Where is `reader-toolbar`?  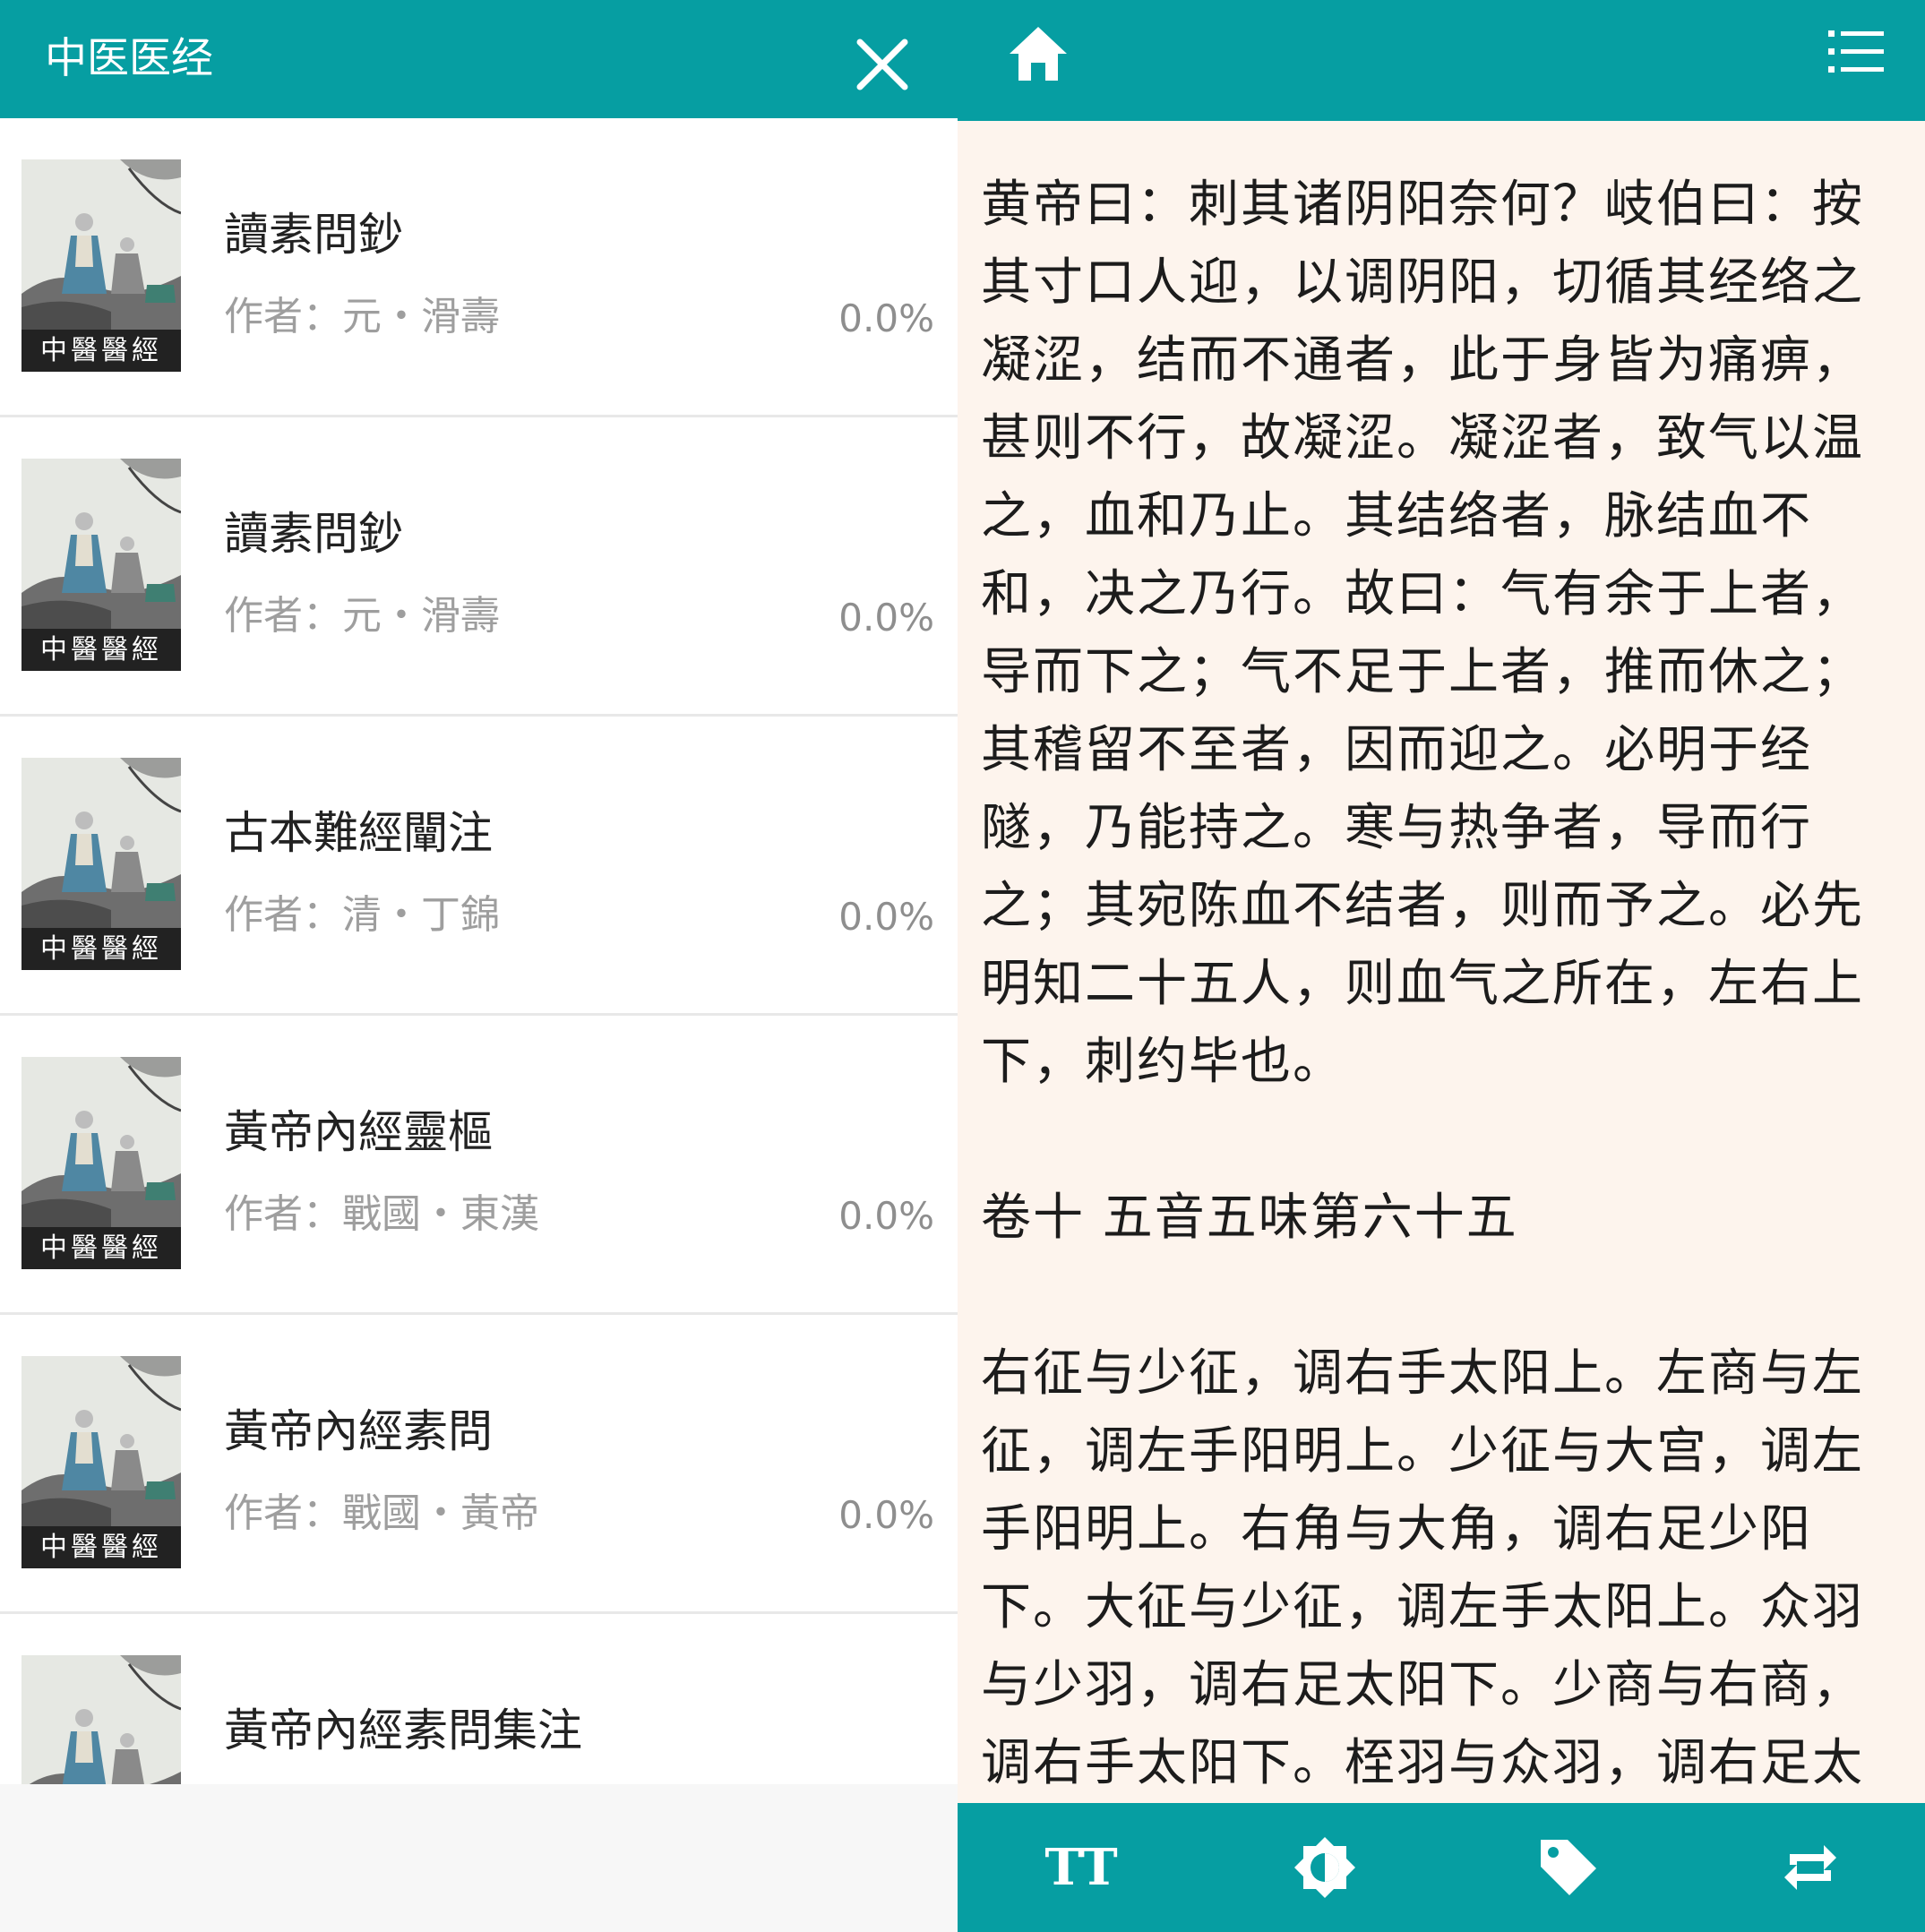
reader-toolbar is located at coordinates (1441, 60).